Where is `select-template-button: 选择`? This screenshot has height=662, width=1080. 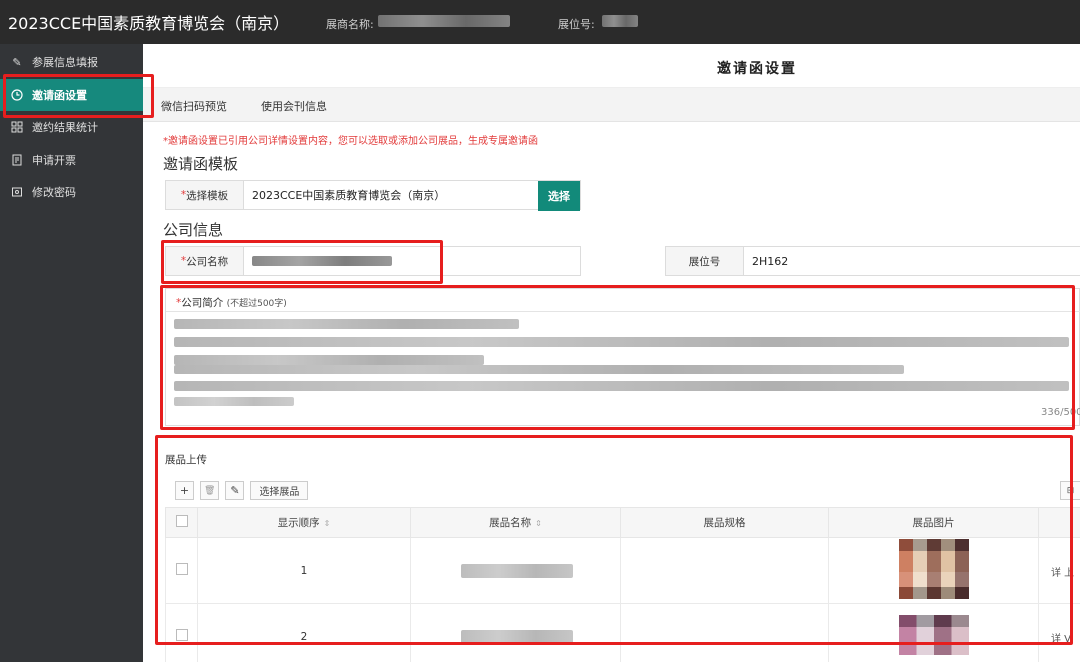
select-template-button: 选择 is located at coordinates (559, 196).